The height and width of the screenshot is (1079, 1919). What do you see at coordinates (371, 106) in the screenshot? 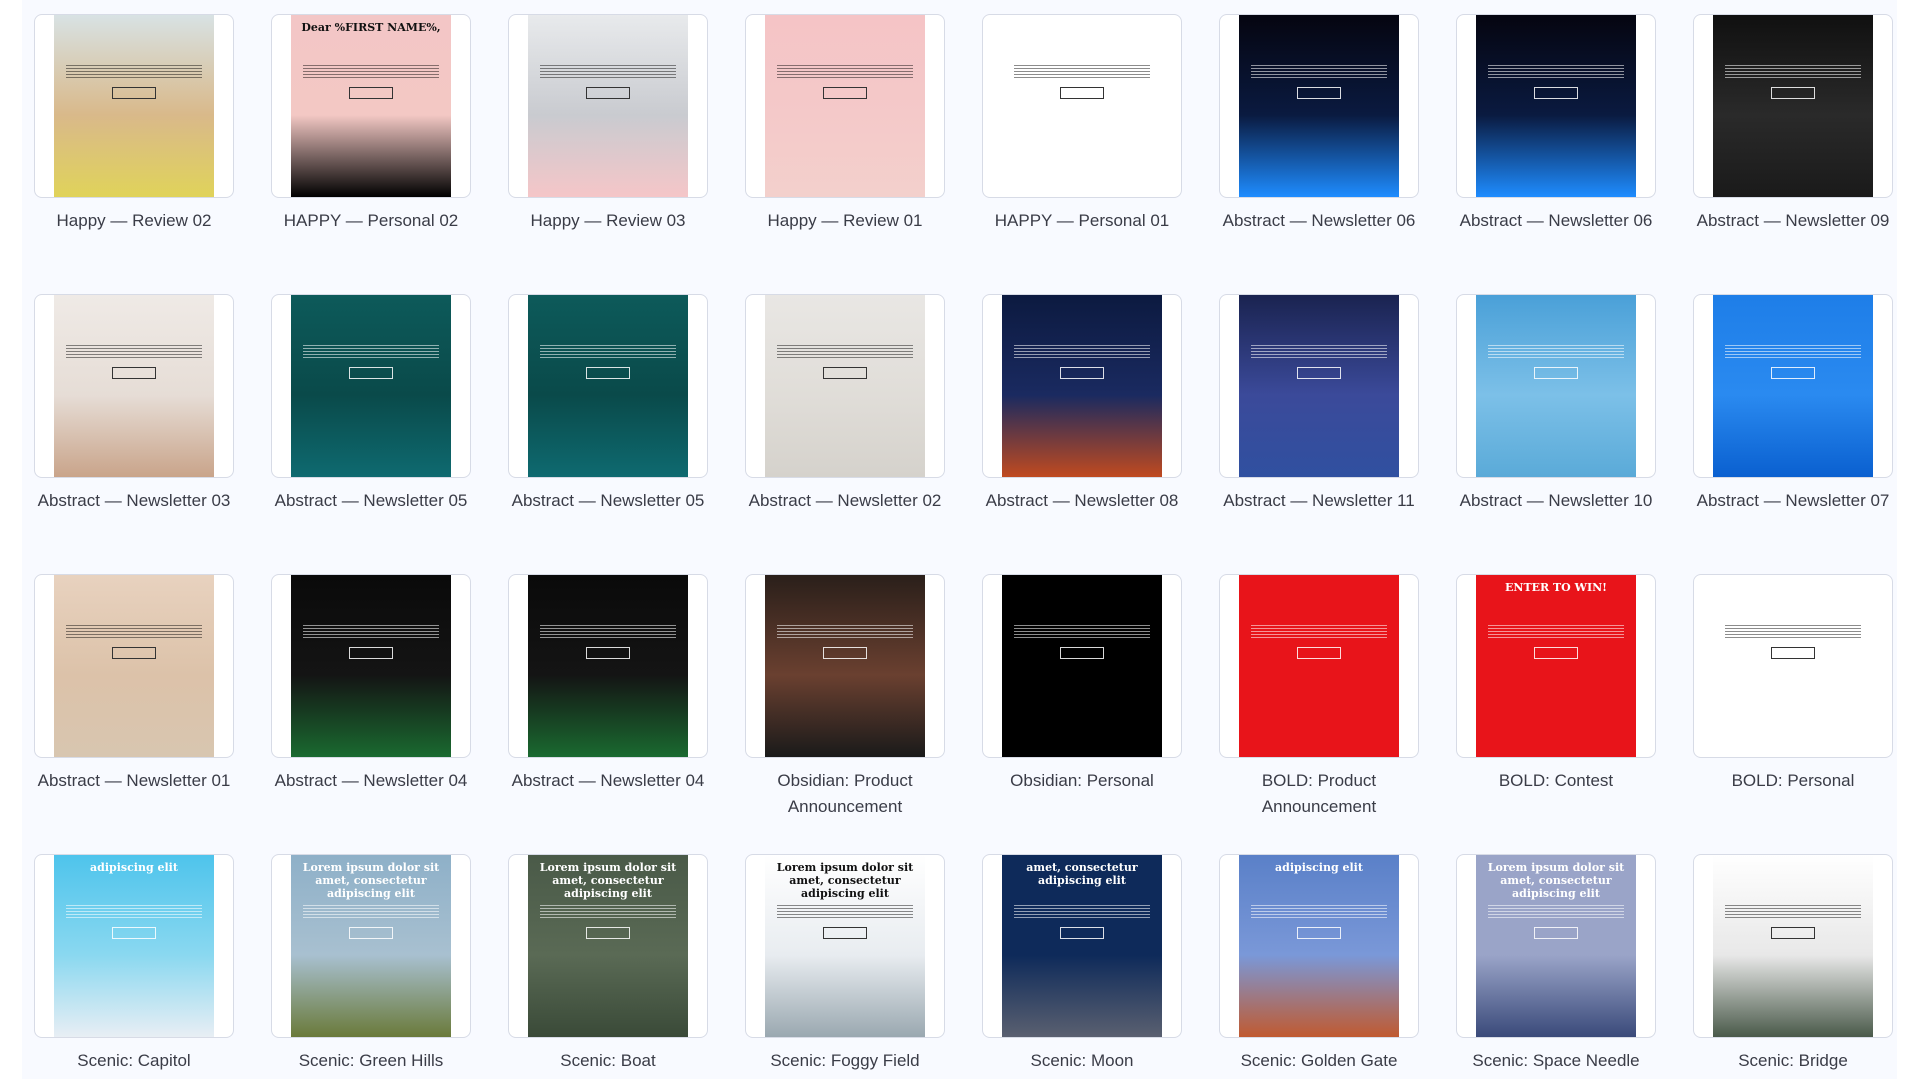
I see `template-preview: Dear %FIRST NAME%,` at bounding box center [371, 106].